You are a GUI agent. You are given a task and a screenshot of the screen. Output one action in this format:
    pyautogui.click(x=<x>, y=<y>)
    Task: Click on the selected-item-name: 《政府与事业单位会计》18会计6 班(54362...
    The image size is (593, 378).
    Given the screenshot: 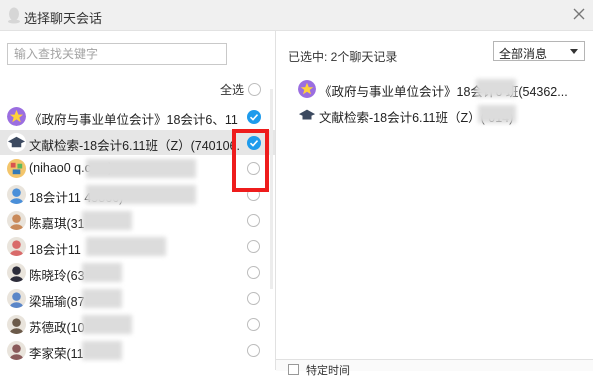 What is the action you would take?
    pyautogui.click(x=443, y=92)
    